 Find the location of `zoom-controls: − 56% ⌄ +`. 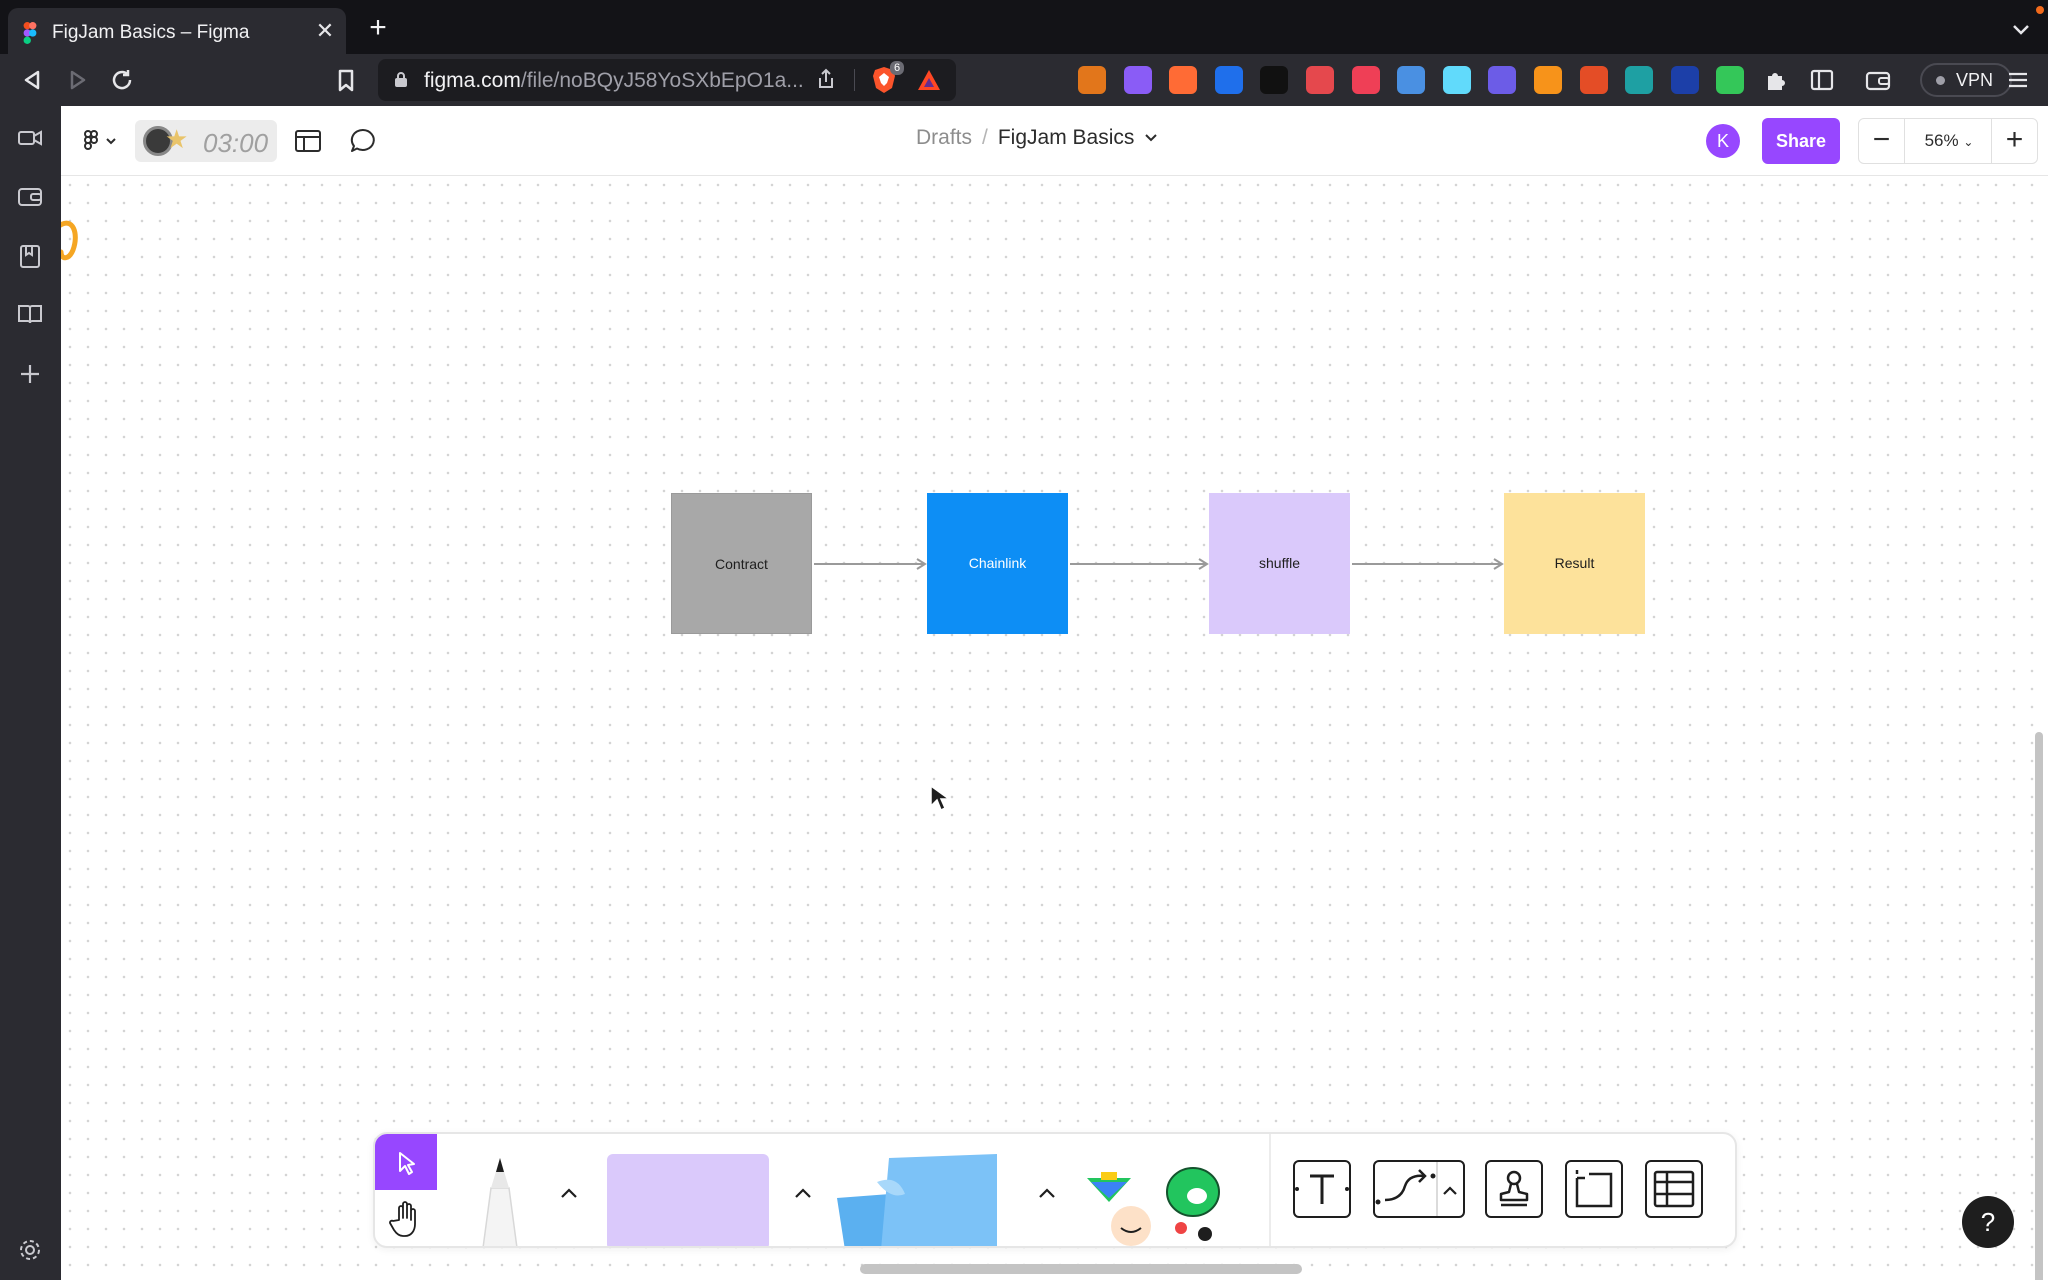

zoom-controls: − 56% ⌄ + is located at coordinates (1948, 141).